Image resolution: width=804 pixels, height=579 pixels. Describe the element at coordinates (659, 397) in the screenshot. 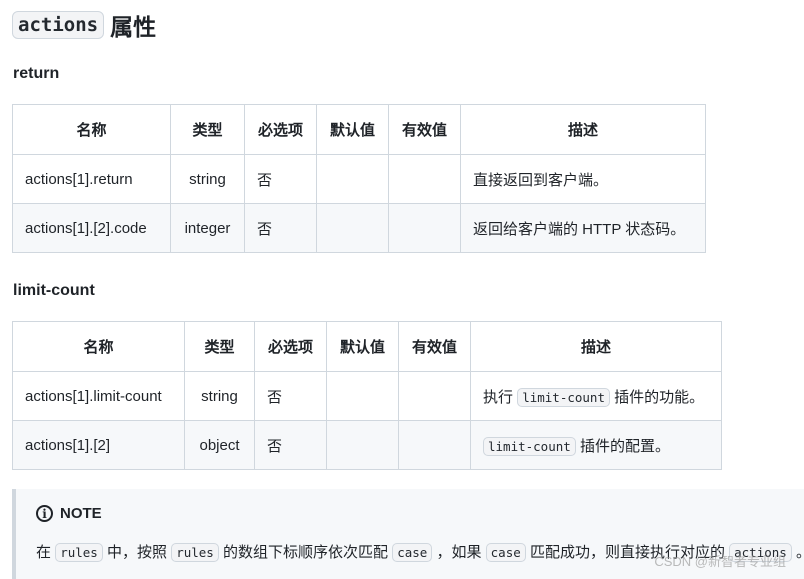

I see `desc-text: 插件的功能。` at that location.